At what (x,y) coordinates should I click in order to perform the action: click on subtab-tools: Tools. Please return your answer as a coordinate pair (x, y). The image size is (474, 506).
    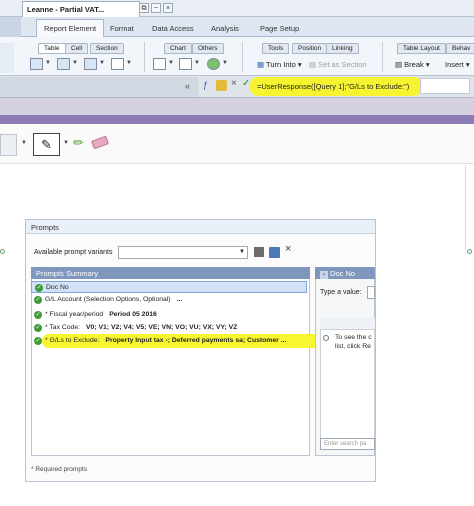
    Looking at the image, I should click on (276, 48).